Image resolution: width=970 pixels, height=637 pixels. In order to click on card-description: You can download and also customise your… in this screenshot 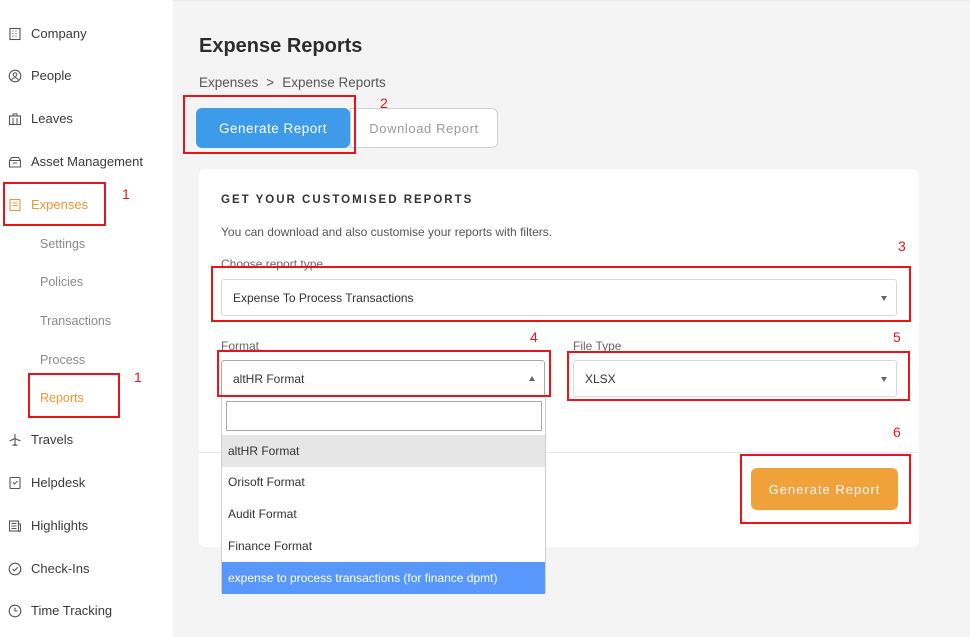, I will do `click(387, 232)`.